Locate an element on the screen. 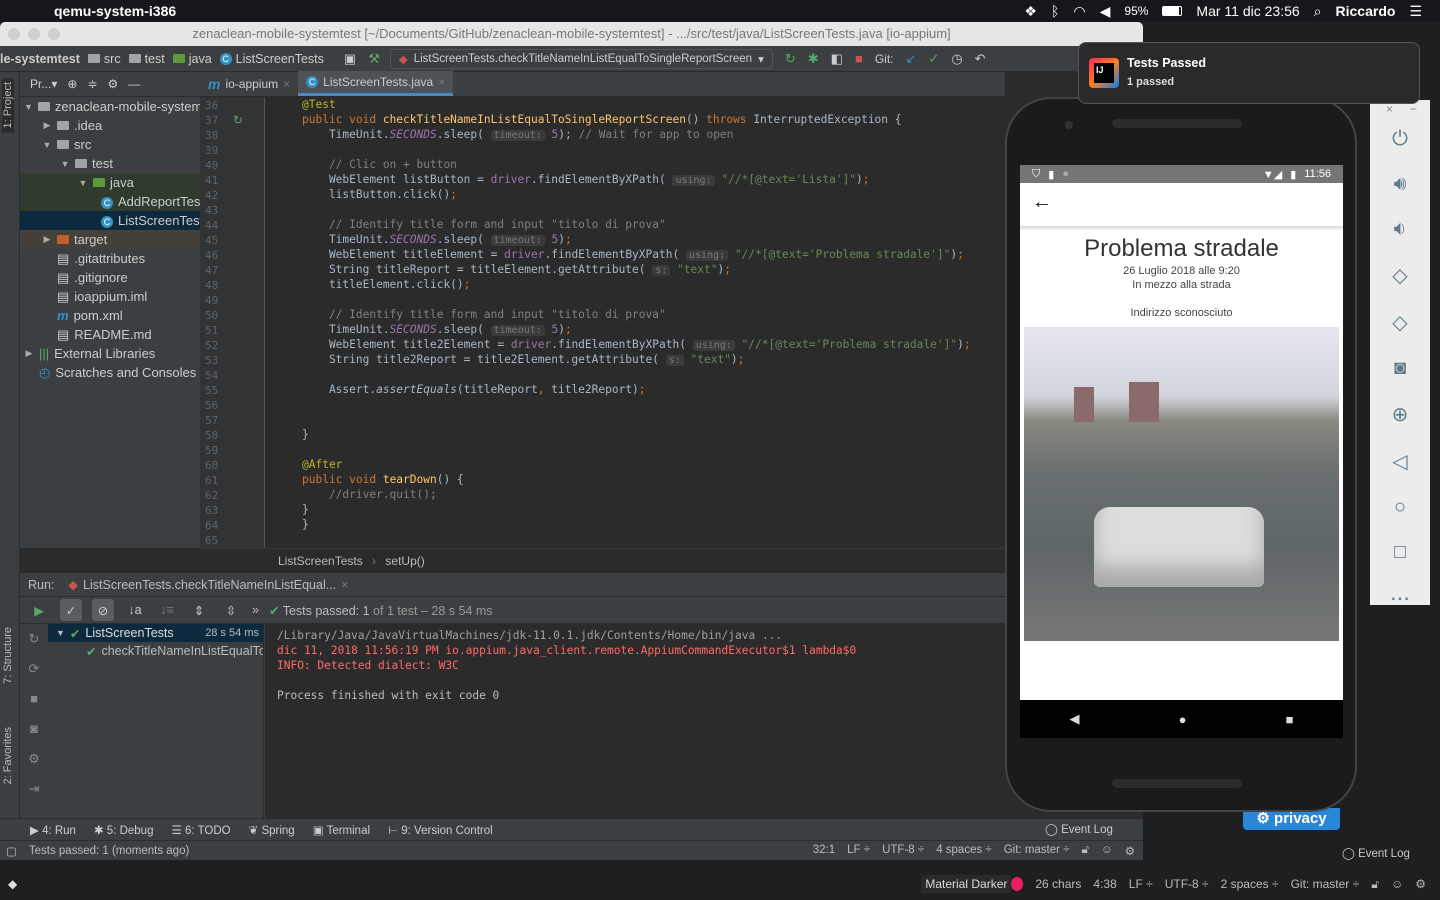  expand-arrow-icon: ▶ is located at coordinates (47, 239).